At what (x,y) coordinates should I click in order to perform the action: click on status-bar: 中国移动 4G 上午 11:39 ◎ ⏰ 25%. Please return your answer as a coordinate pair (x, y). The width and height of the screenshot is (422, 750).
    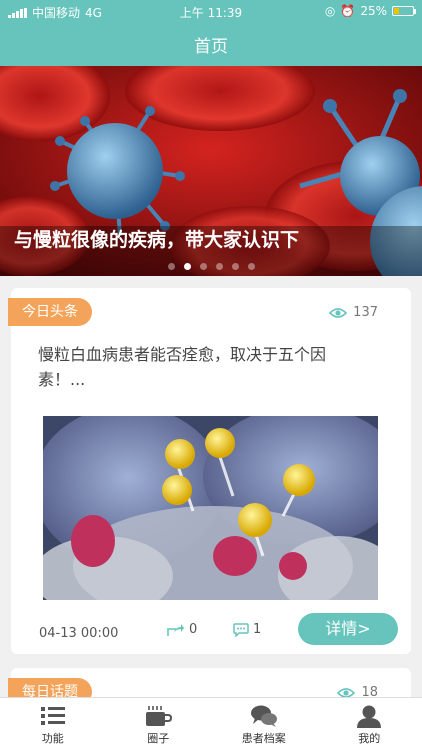
    Looking at the image, I should click on (211, 11).